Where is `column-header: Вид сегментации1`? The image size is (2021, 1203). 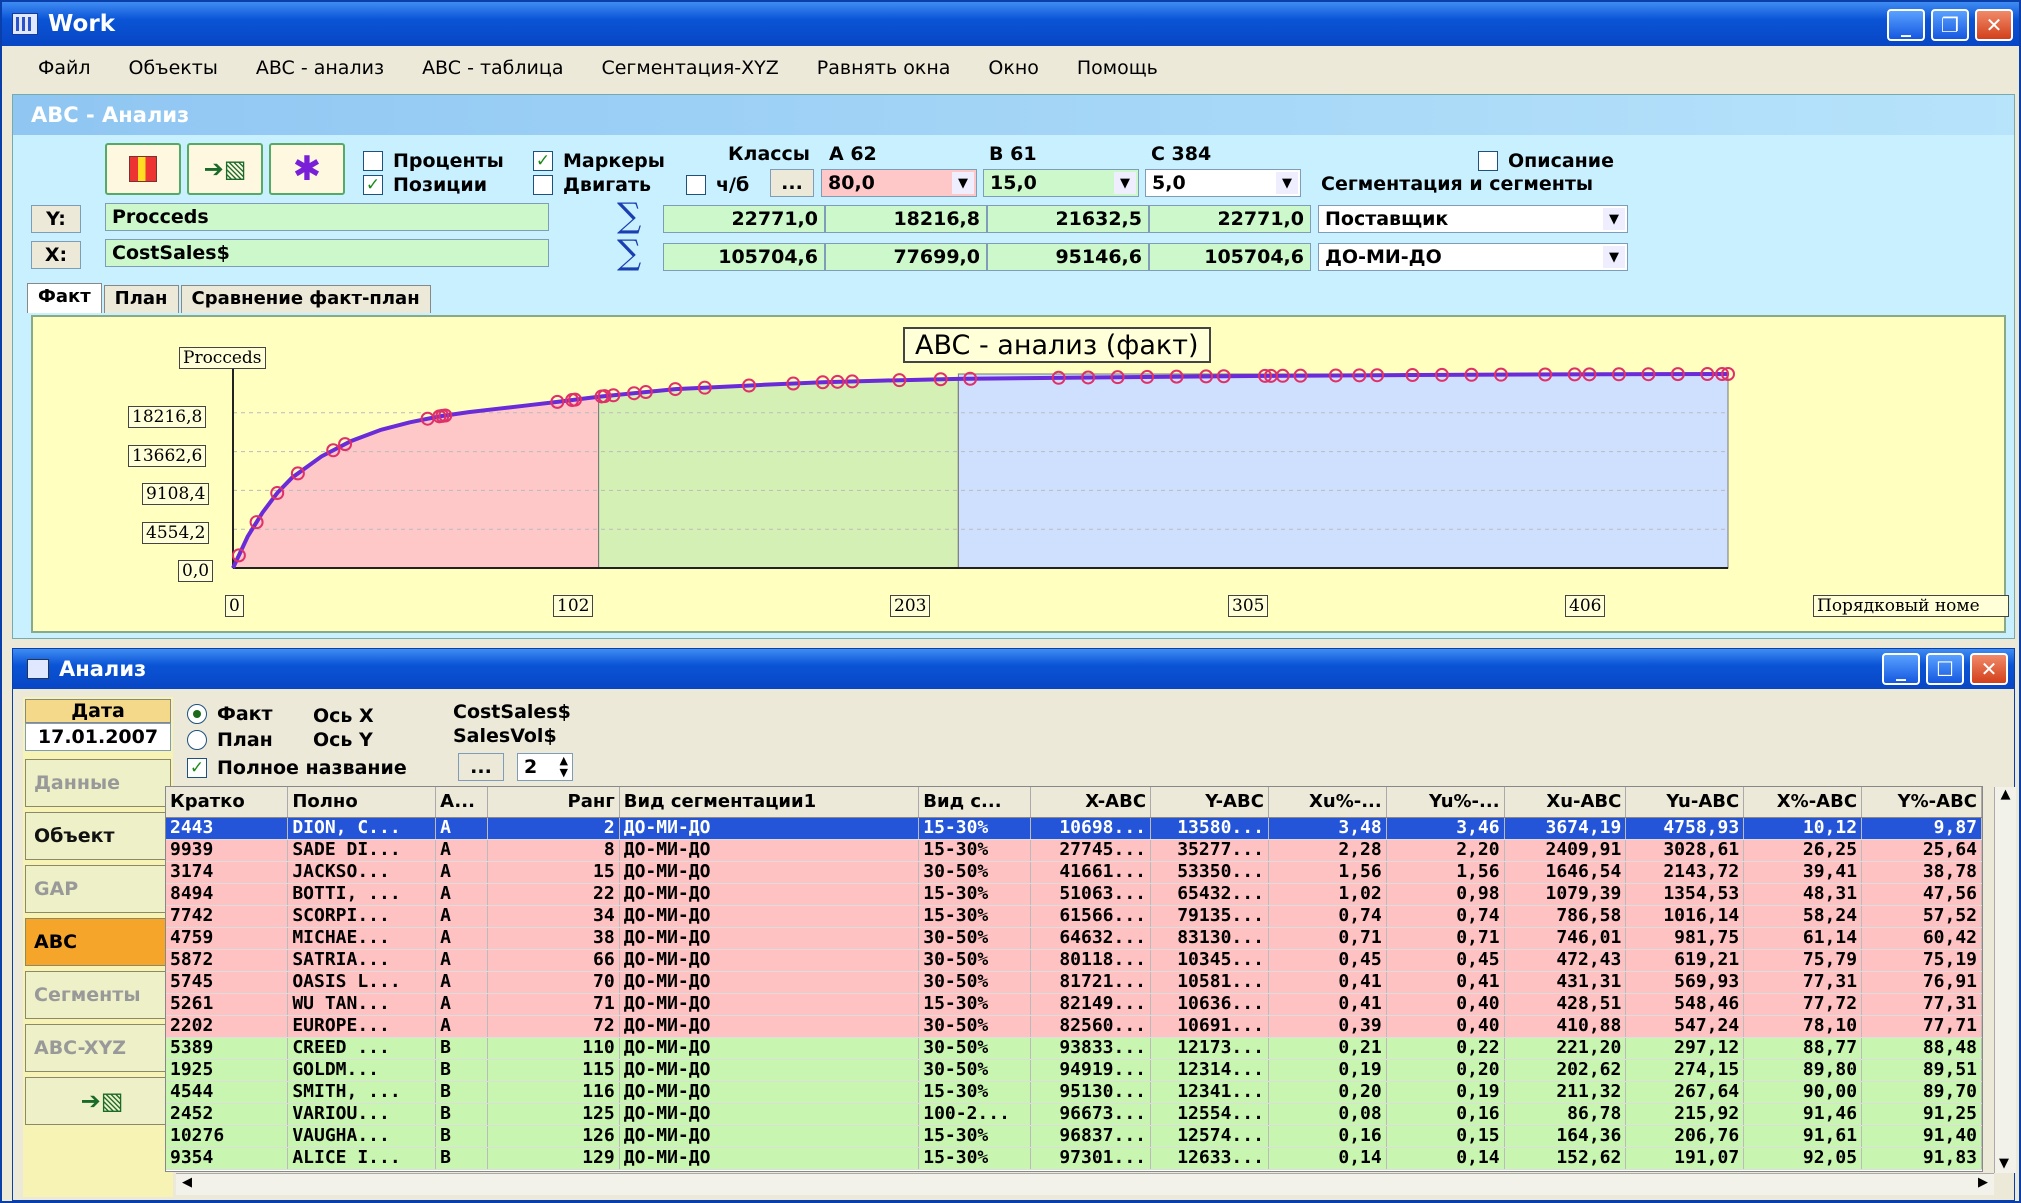 column-header: Вид сегментации1 is located at coordinates (769, 802).